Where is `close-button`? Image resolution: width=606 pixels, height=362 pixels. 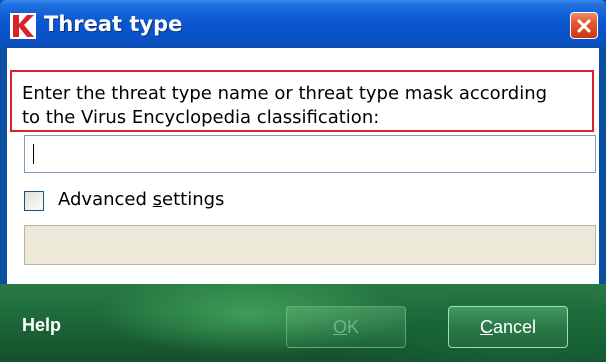
close-button is located at coordinates (584, 25).